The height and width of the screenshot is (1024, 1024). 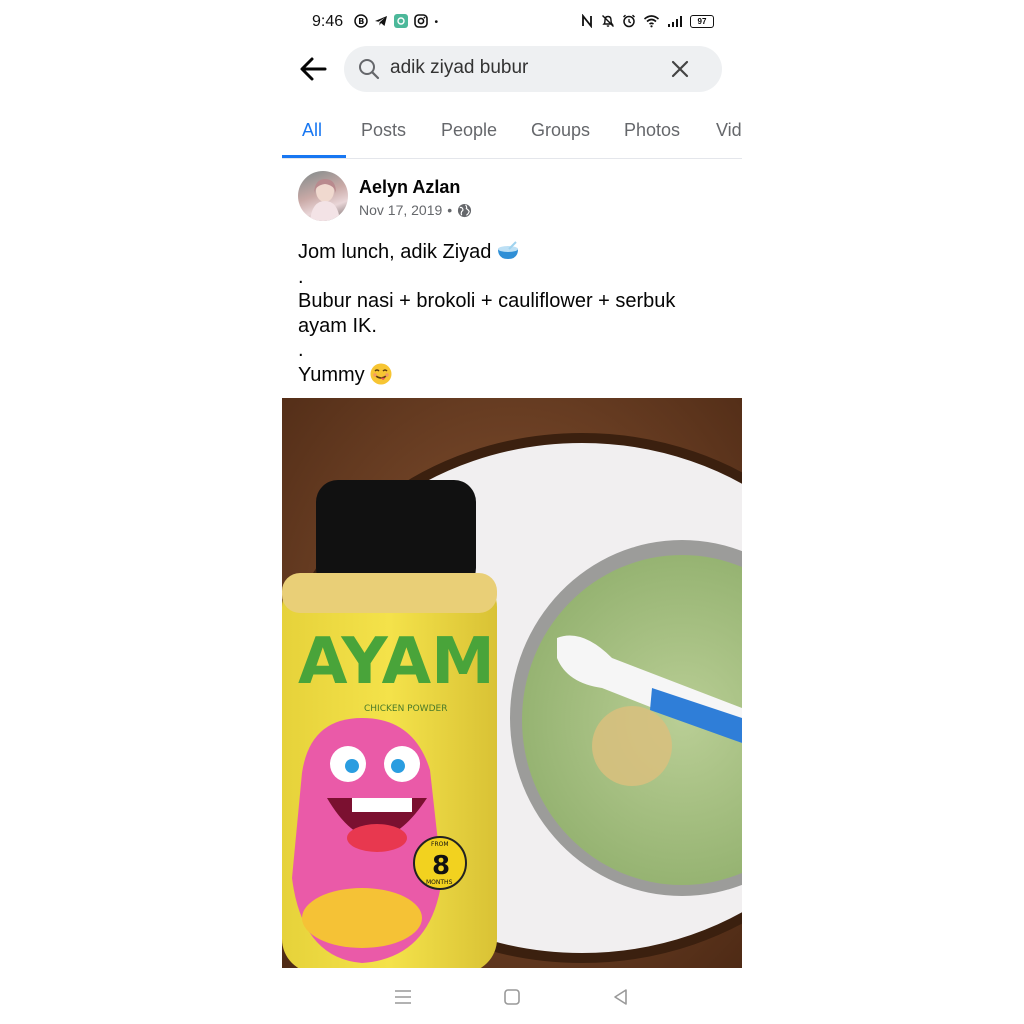 What do you see at coordinates (652, 130) in the screenshot?
I see `tab-photos: Photos` at bounding box center [652, 130].